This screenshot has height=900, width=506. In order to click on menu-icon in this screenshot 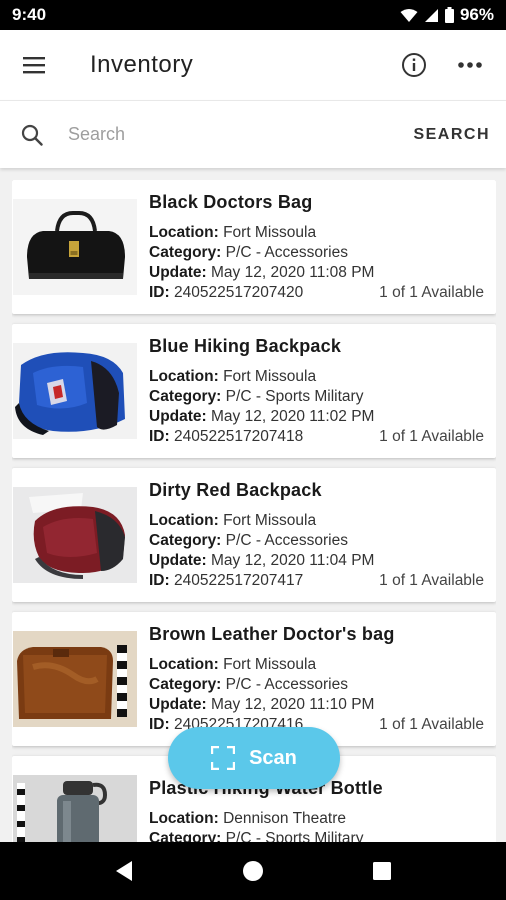, I will do `click(34, 65)`.